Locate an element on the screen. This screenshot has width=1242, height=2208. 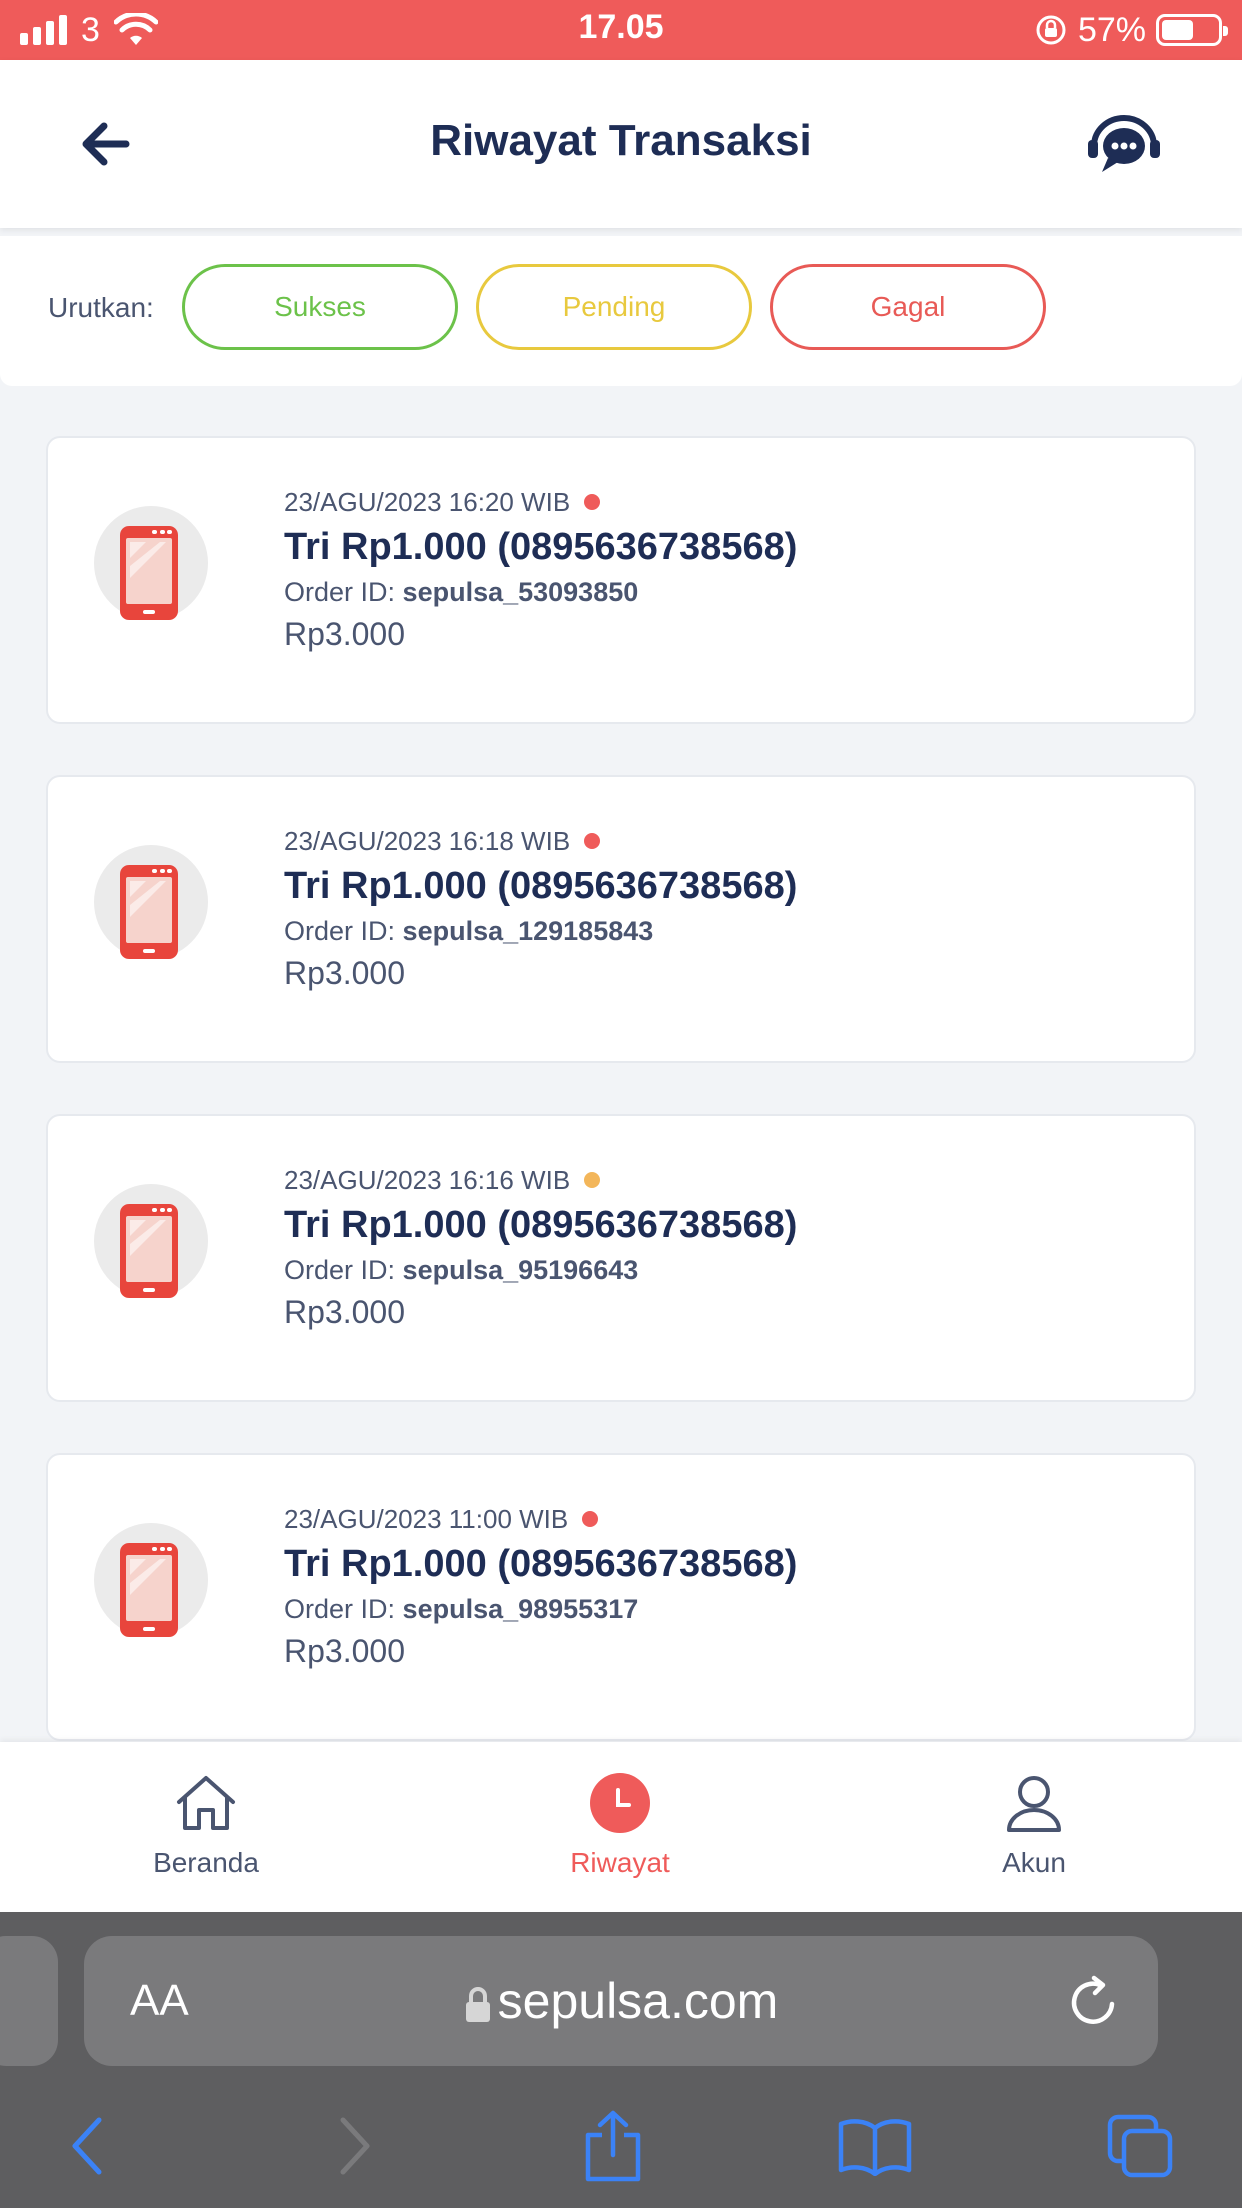
nav-item-beranda: Beranda is located at coordinates (206, 1825).